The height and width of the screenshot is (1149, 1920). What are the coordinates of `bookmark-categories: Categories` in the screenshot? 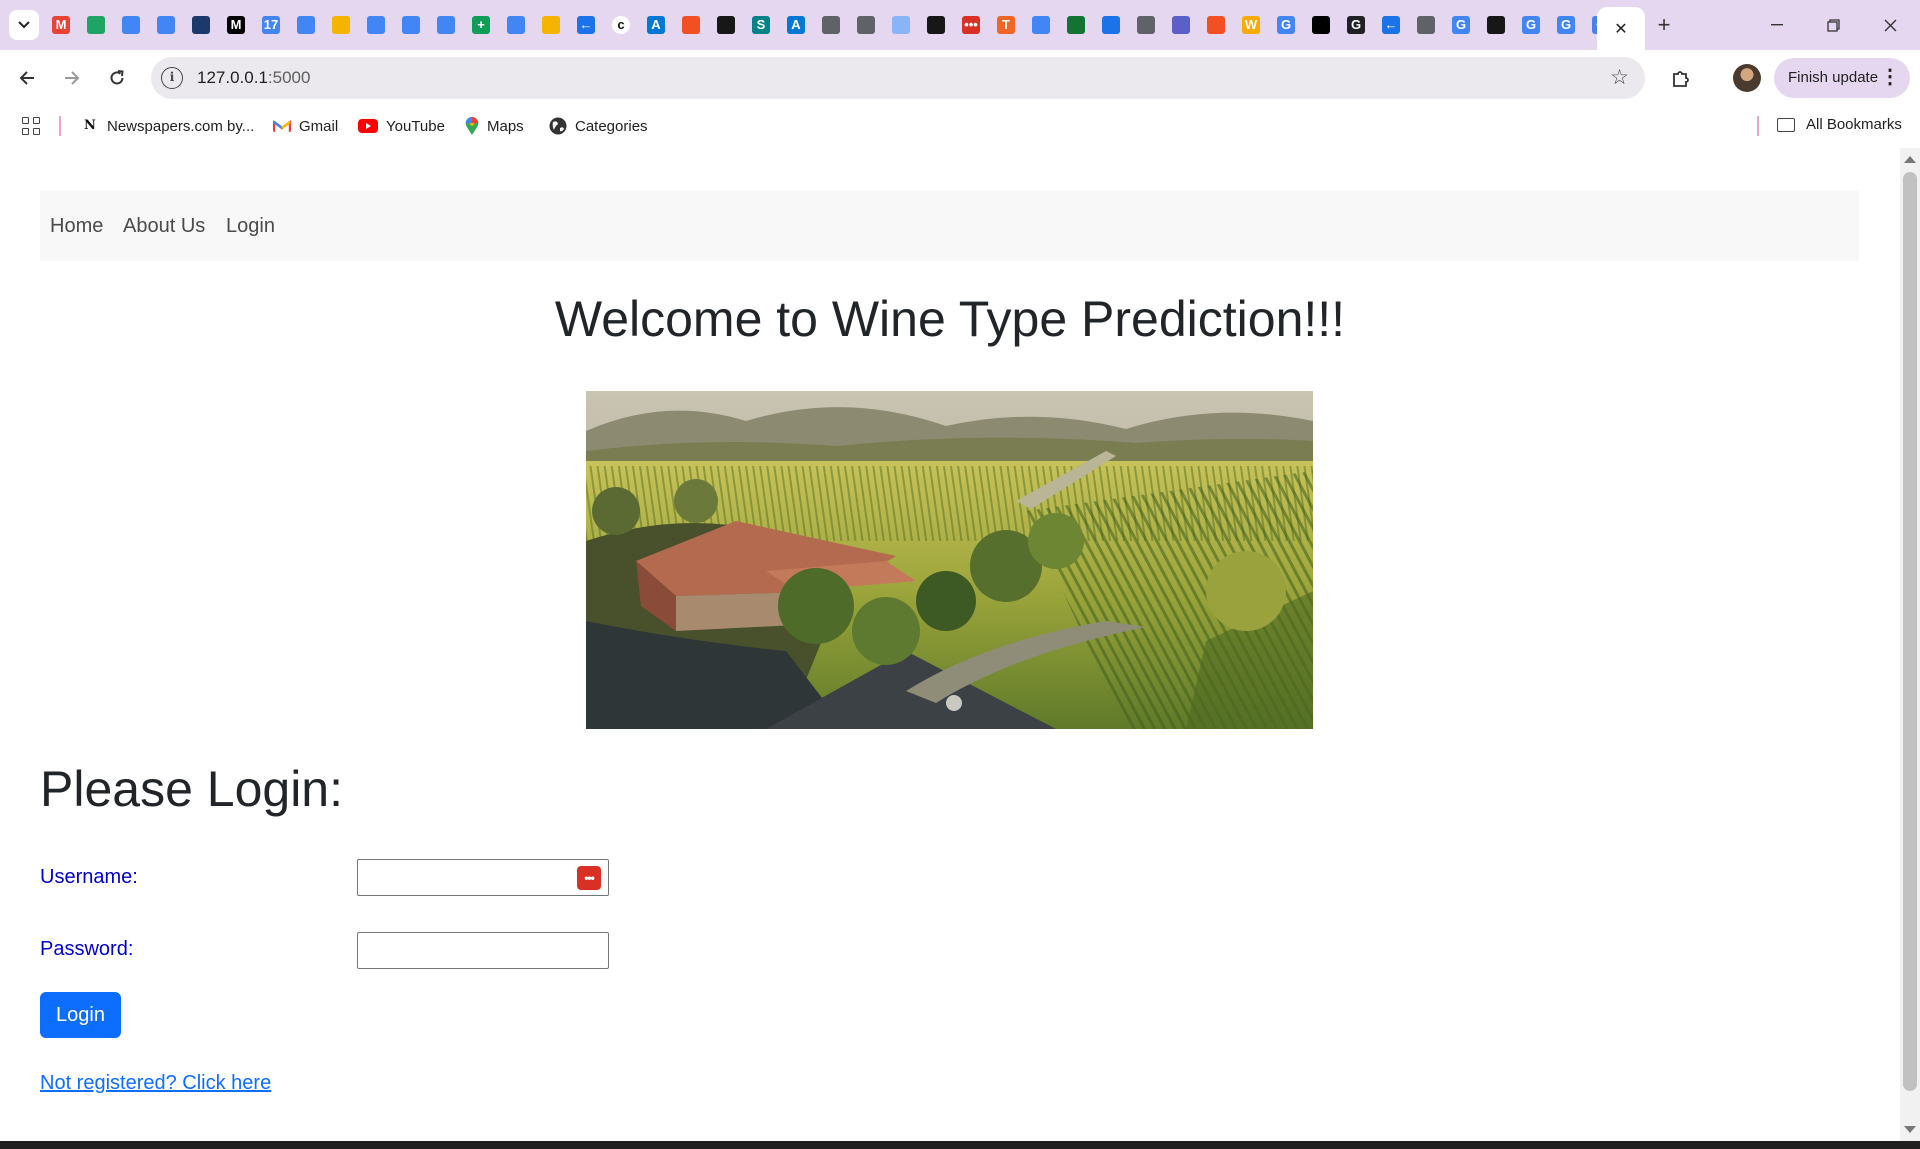 It's located at (598, 126).